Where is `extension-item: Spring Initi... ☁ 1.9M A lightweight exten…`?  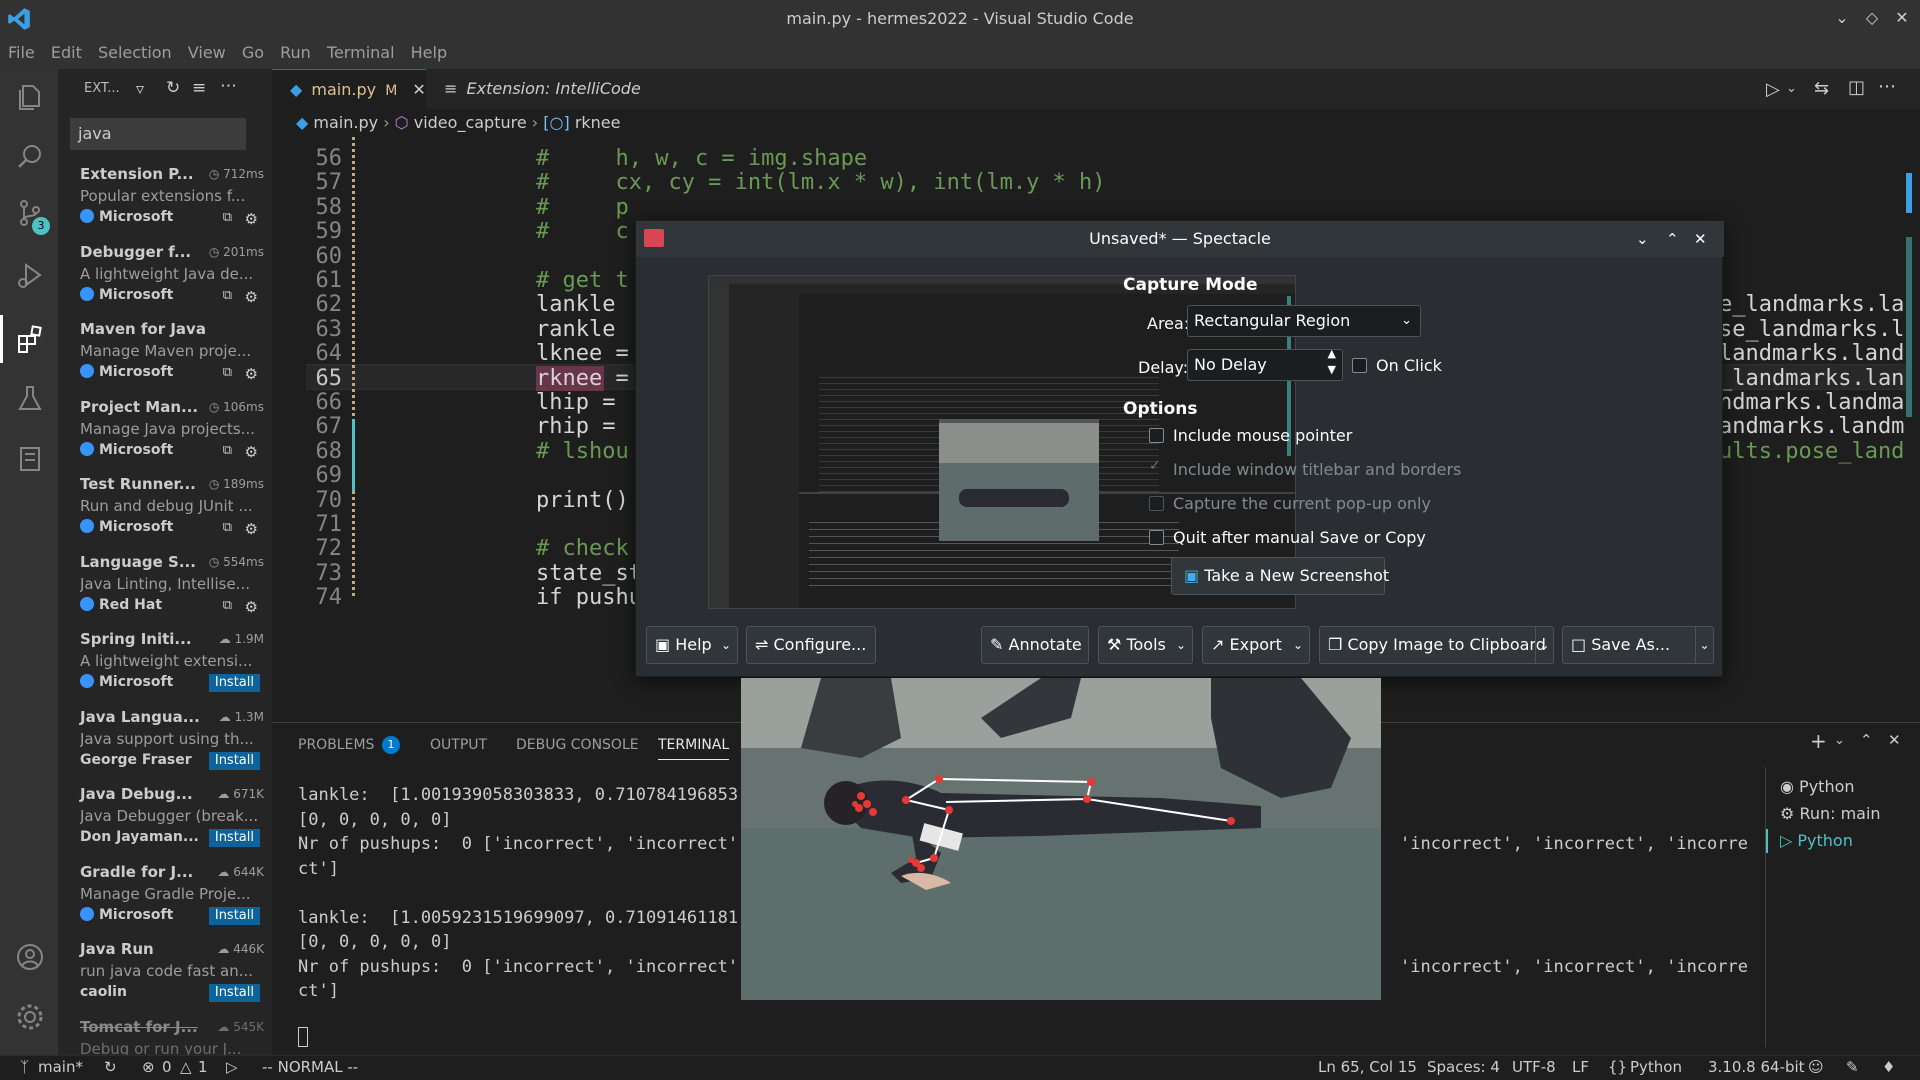
extension-item: Spring Initi... ☁ 1.9M A lightweight exten… is located at coordinates (165, 669).